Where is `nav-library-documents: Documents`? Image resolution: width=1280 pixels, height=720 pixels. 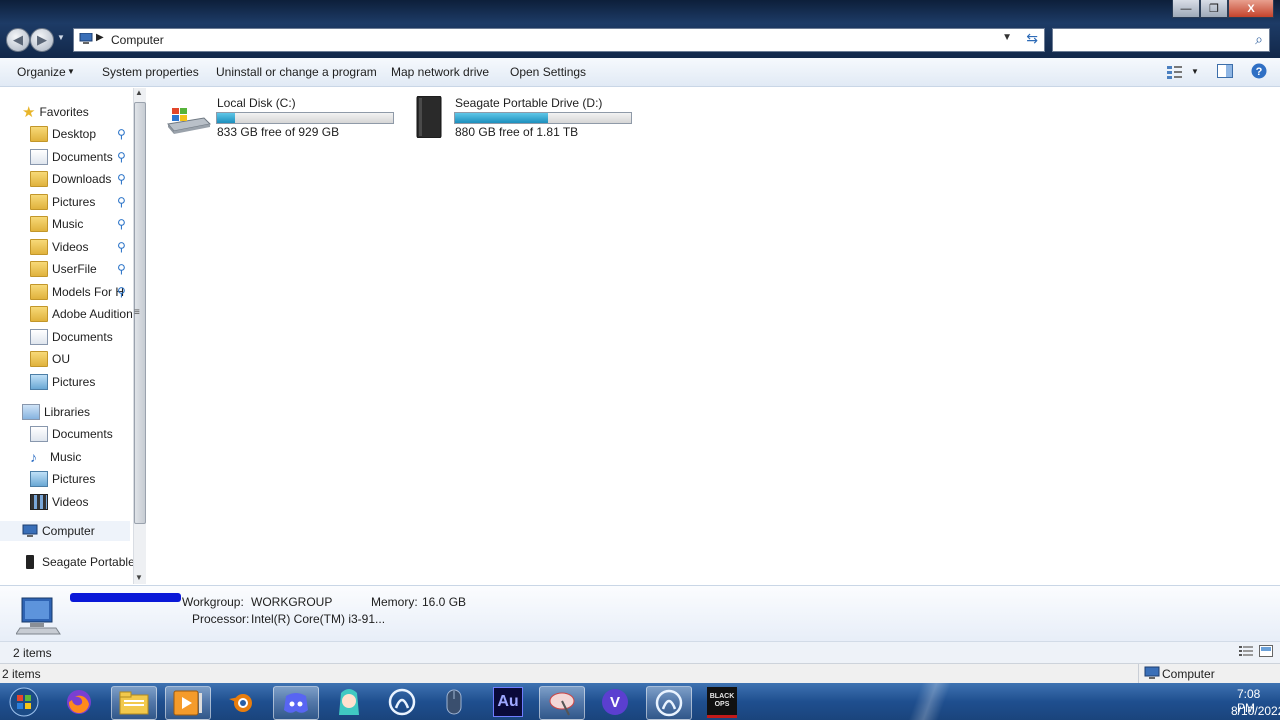 nav-library-documents: Documents is located at coordinates (71, 434).